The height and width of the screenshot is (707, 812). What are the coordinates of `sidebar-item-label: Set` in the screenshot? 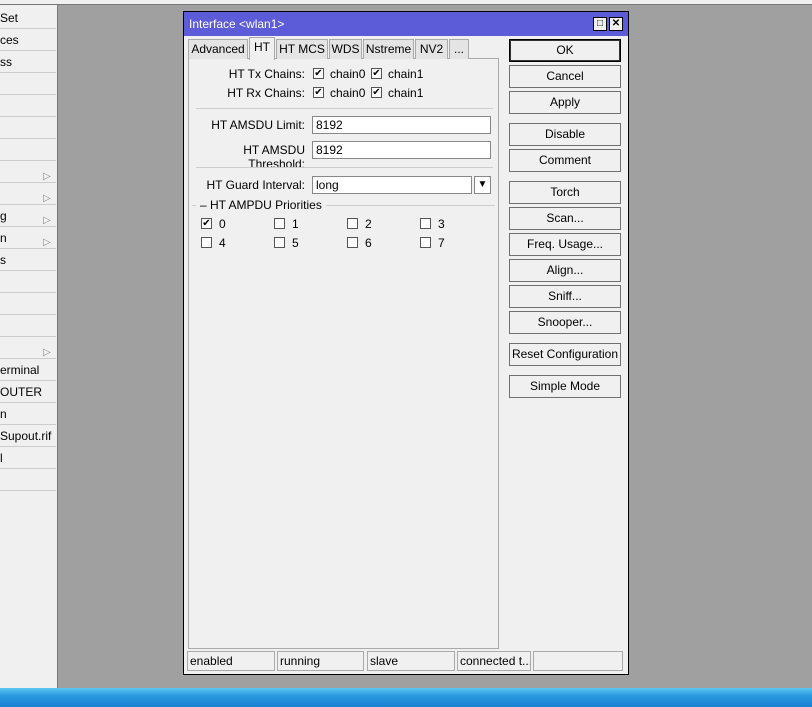 It's located at (9, 18).